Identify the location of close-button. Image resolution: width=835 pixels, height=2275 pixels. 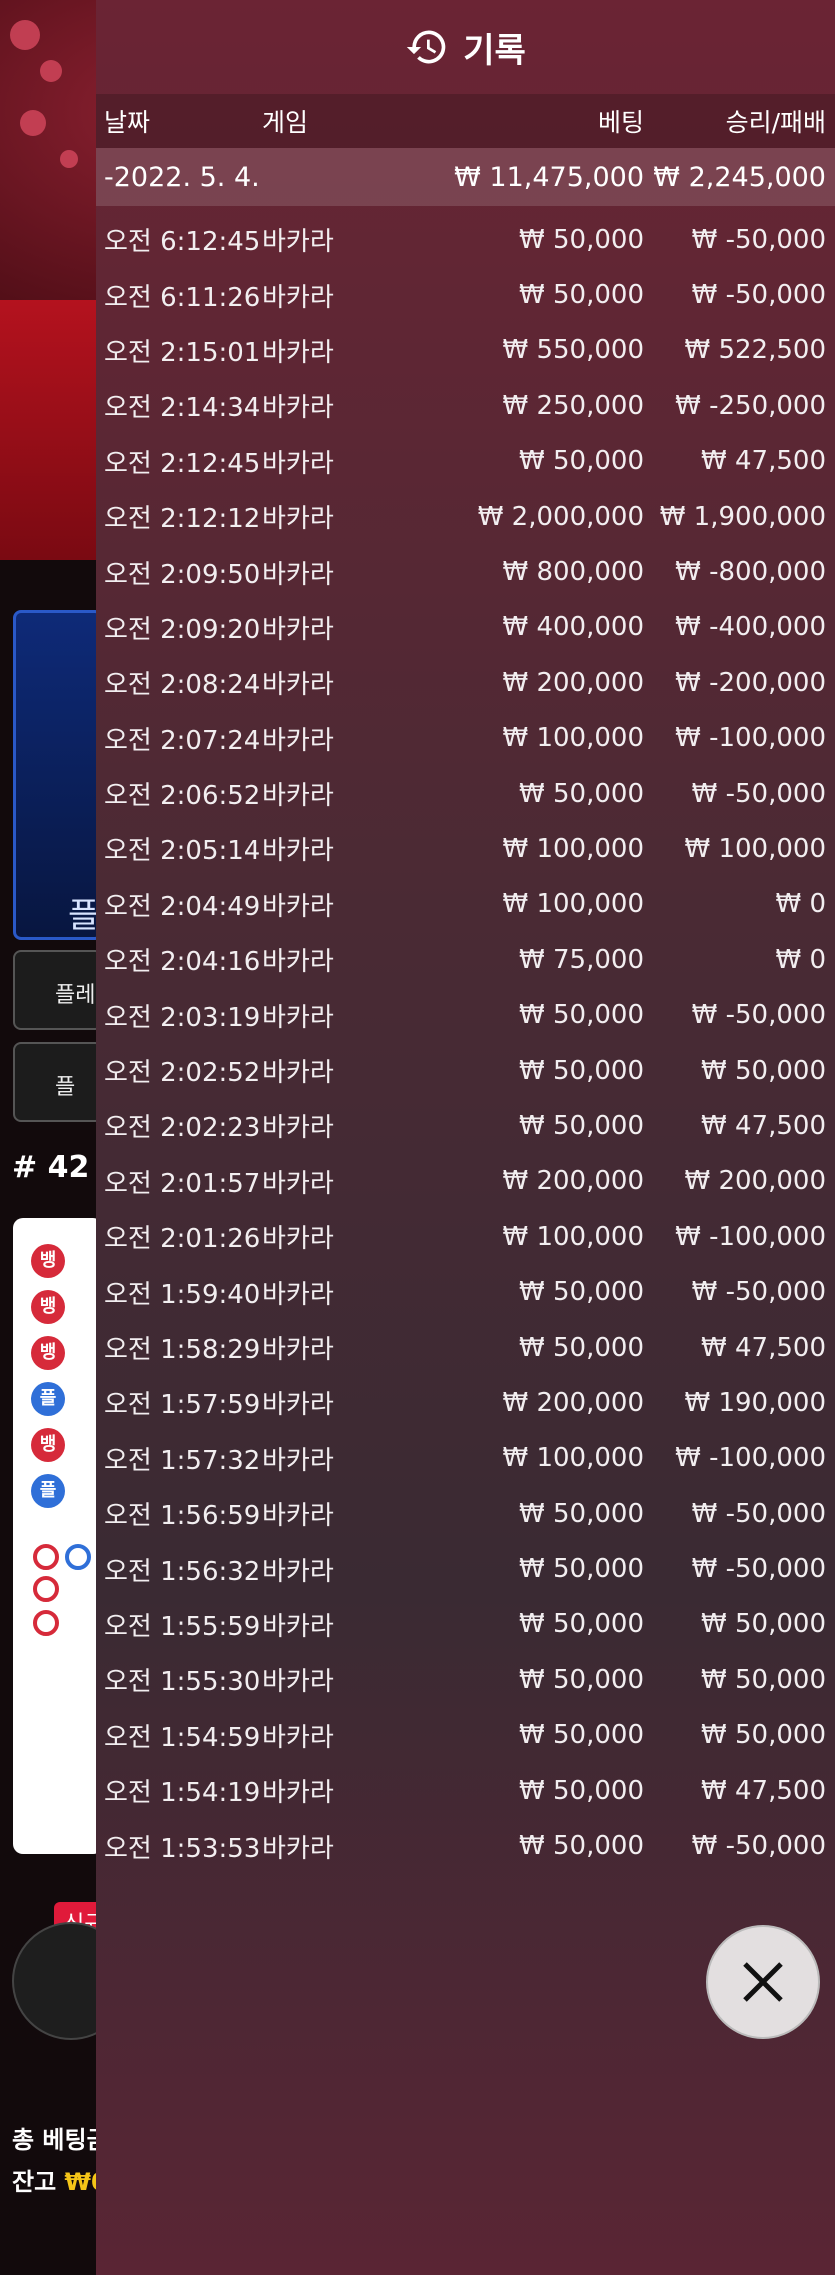
(763, 1982).